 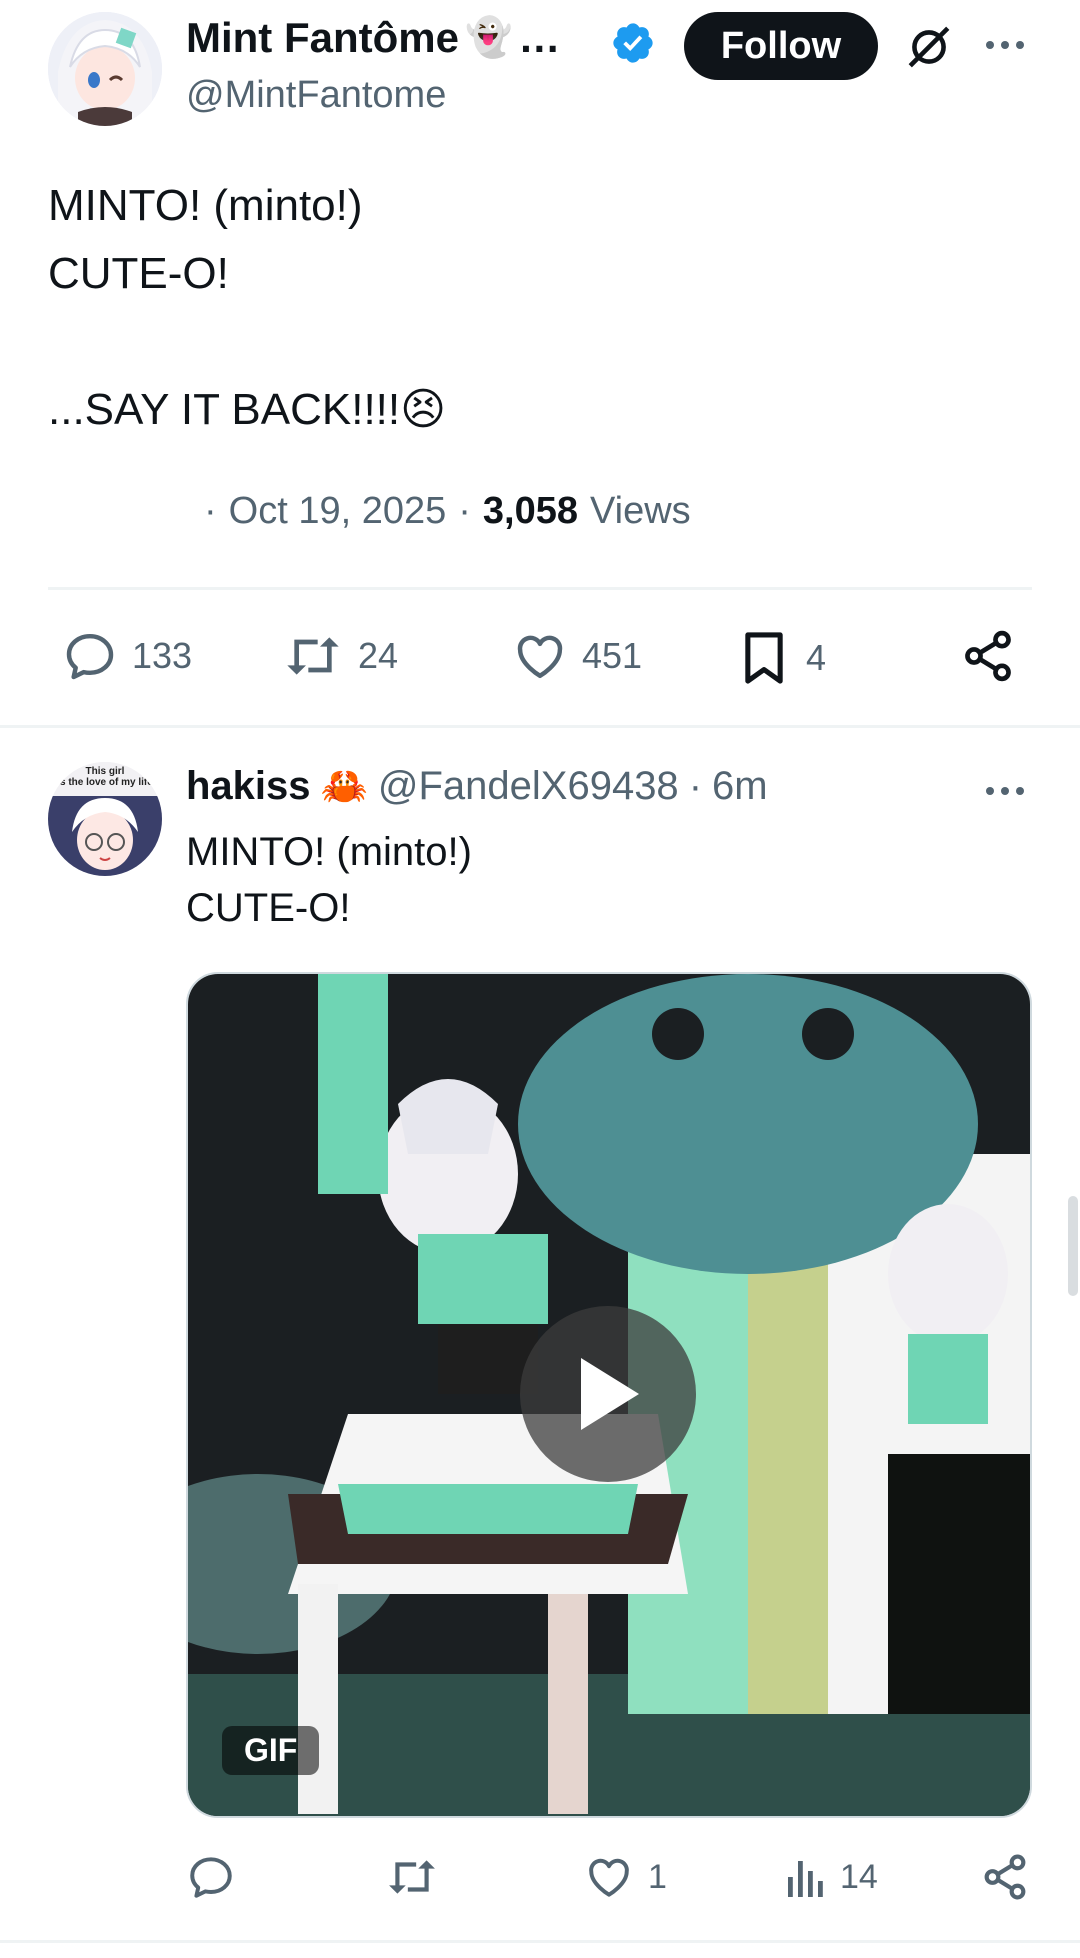 What do you see at coordinates (205, 205) in the screenshot?
I see `tweet-text-line: MINTO! (minto!)` at bounding box center [205, 205].